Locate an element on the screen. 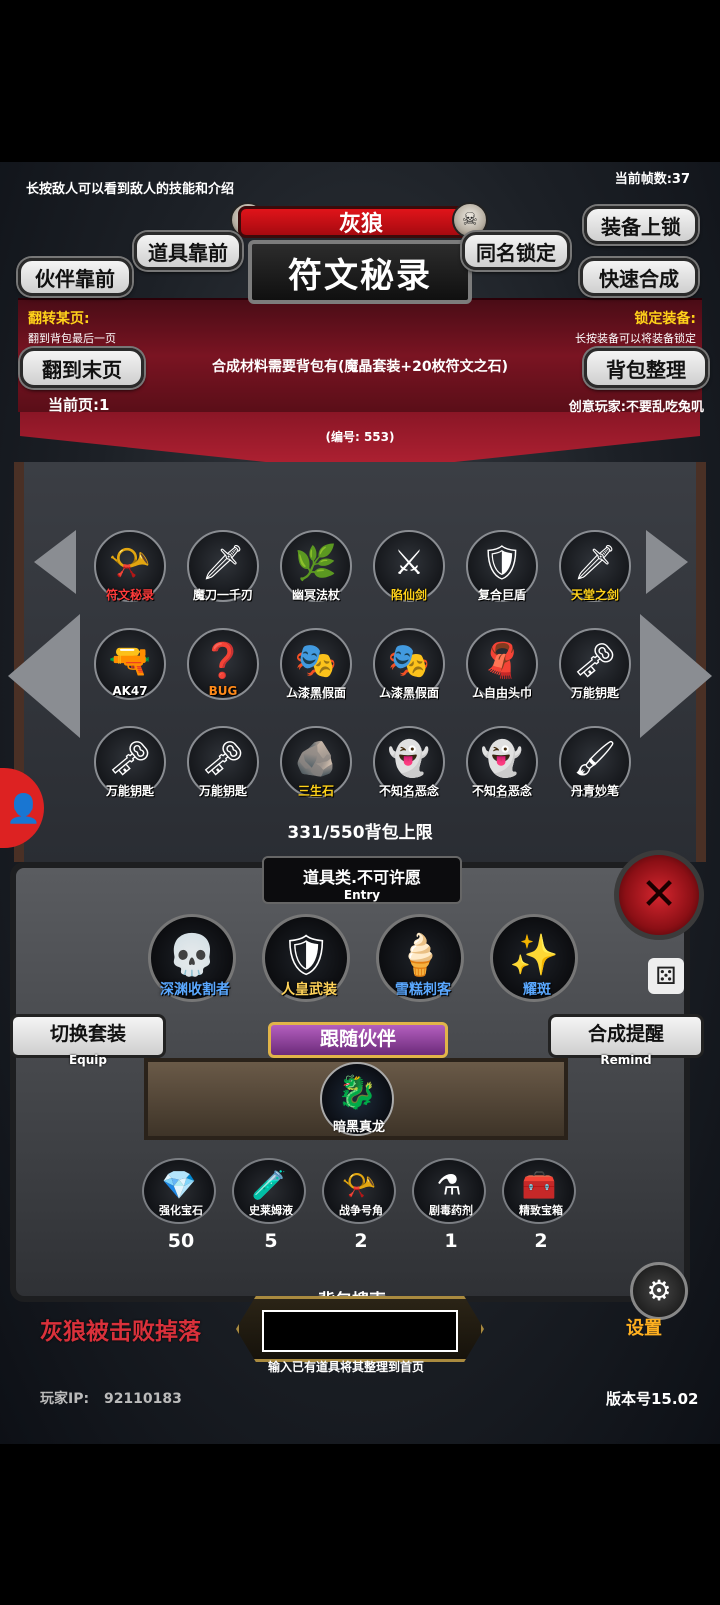  flip-page-label: 翻转某页: is located at coordinates (59, 319).